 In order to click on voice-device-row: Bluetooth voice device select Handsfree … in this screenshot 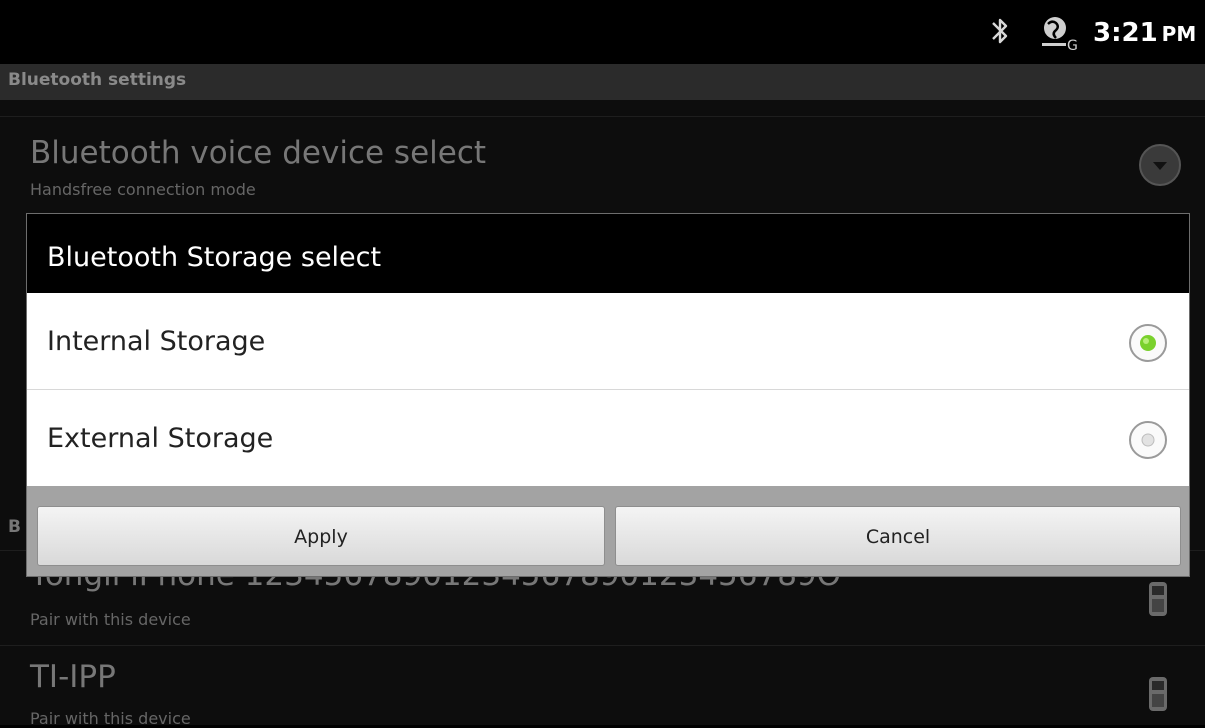, I will do `click(602, 164)`.